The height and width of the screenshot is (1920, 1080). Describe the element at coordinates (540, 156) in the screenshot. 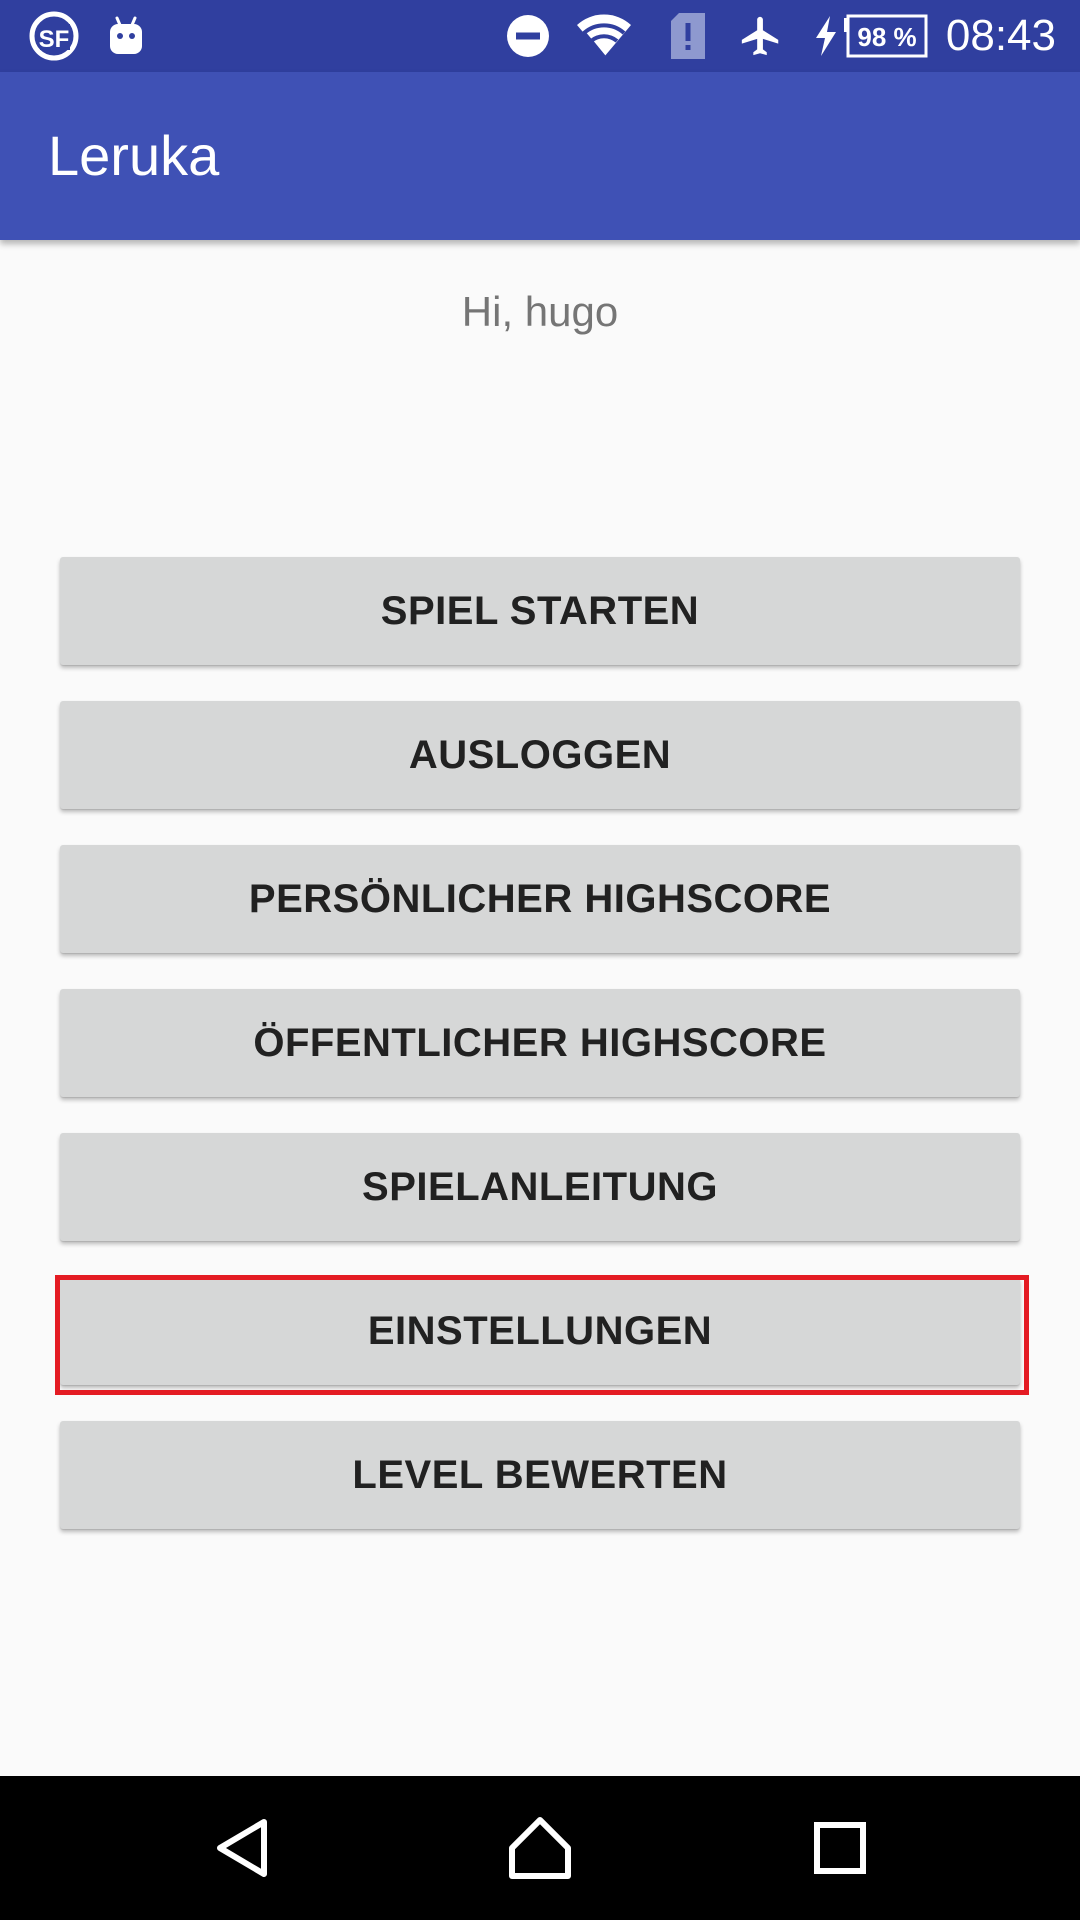

I see `app-bar: Leruka` at that location.